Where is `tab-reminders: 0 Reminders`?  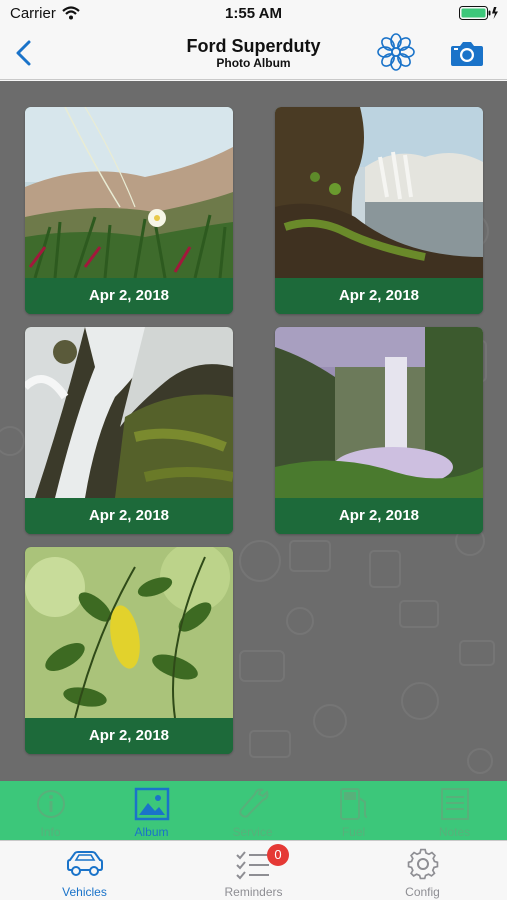
tab-reminders: 0 Reminders is located at coordinates (253, 870).